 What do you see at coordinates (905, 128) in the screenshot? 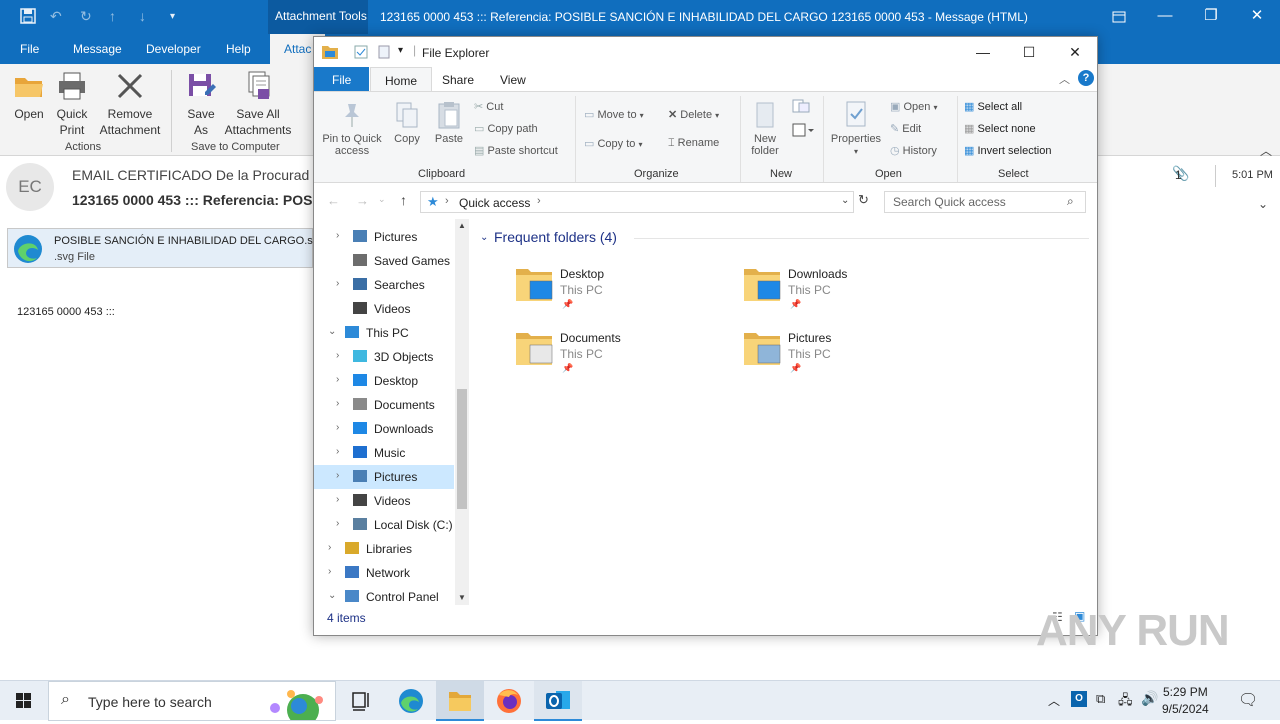
I see `edit-button: ✎ Edit` at bounding box center [905, 128].